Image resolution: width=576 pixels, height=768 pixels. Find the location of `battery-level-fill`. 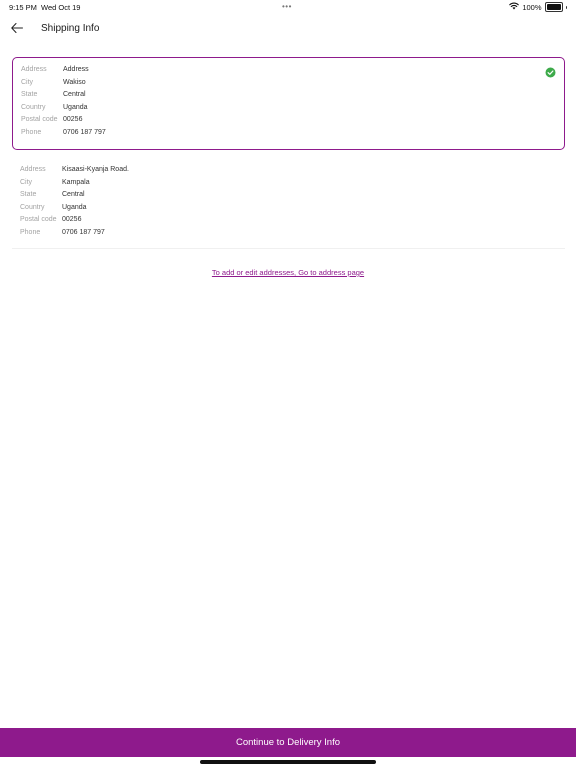

battery-level-fill is located at coordinates (553, 7).